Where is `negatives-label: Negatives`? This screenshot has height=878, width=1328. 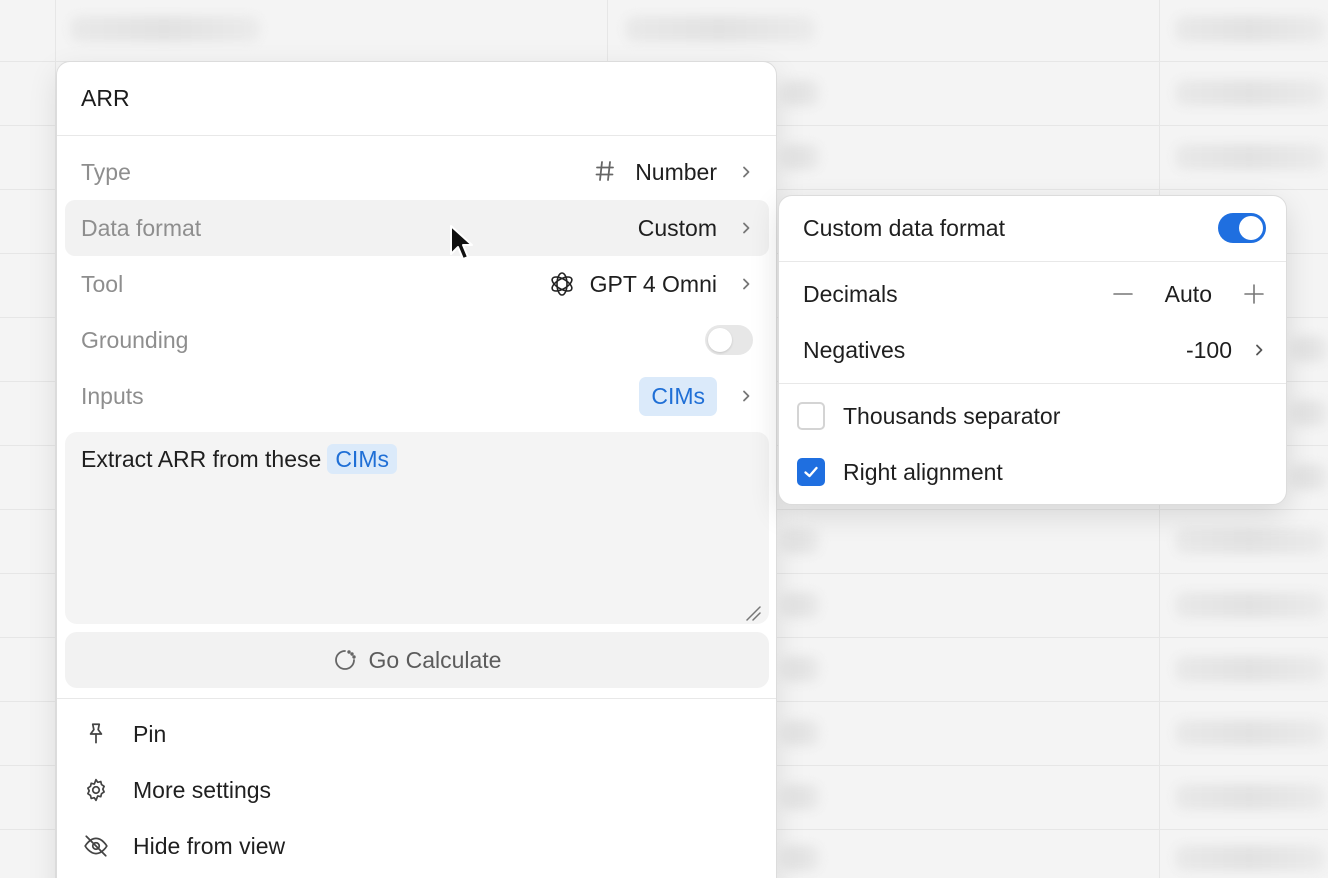
negatives-label: Negatives is located at coordinates (854, 349).